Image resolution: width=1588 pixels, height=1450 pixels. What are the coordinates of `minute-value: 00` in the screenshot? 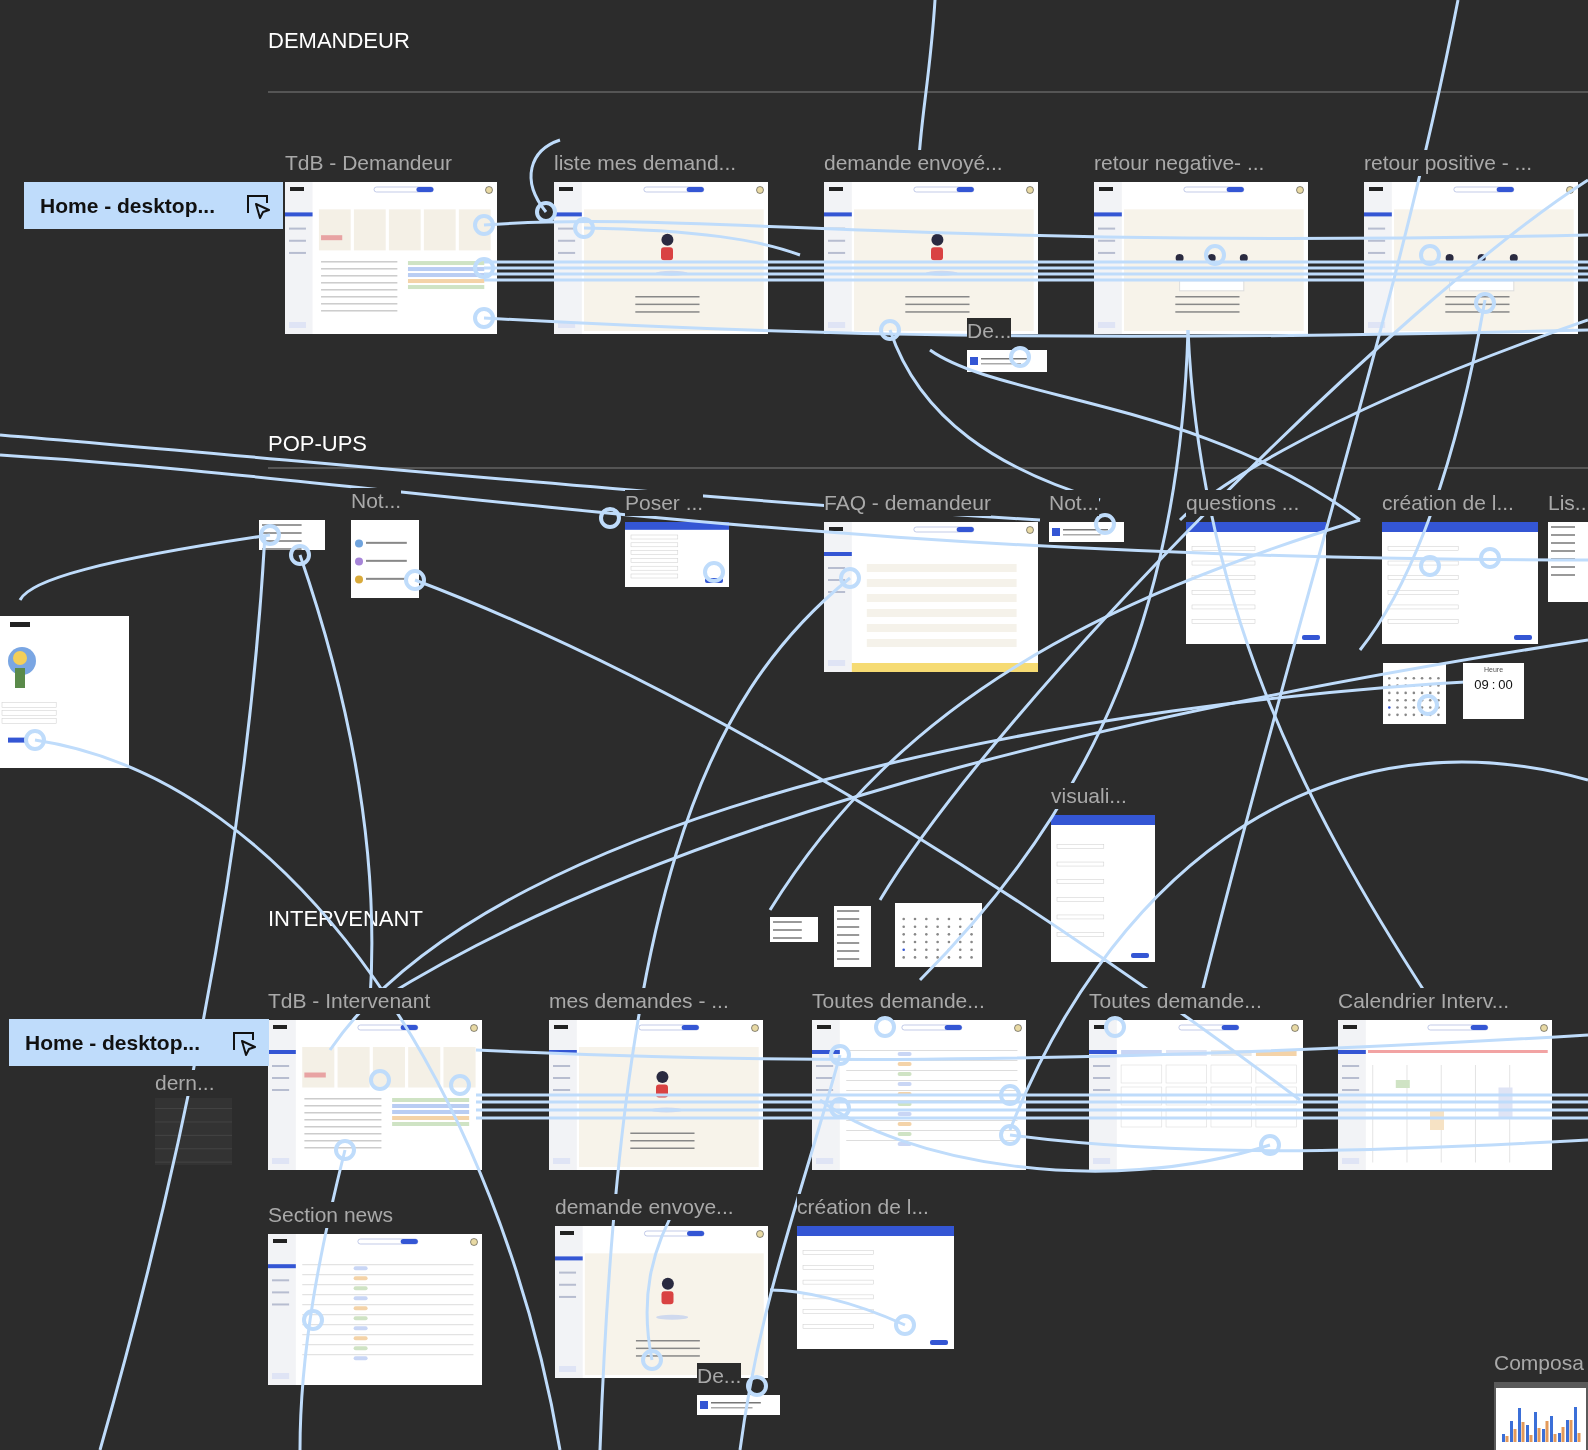 It's located at (1505, 684).